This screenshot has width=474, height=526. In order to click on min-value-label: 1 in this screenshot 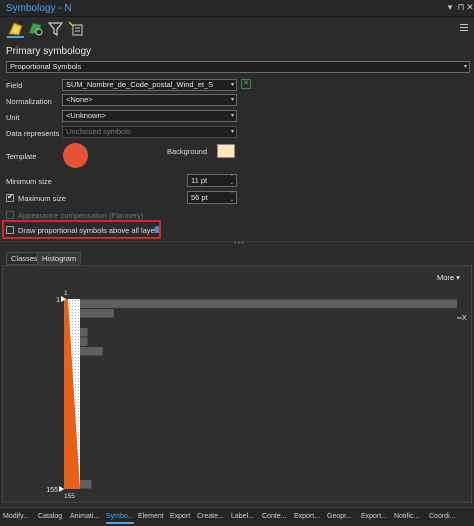, I will do `click(66, 293)`.